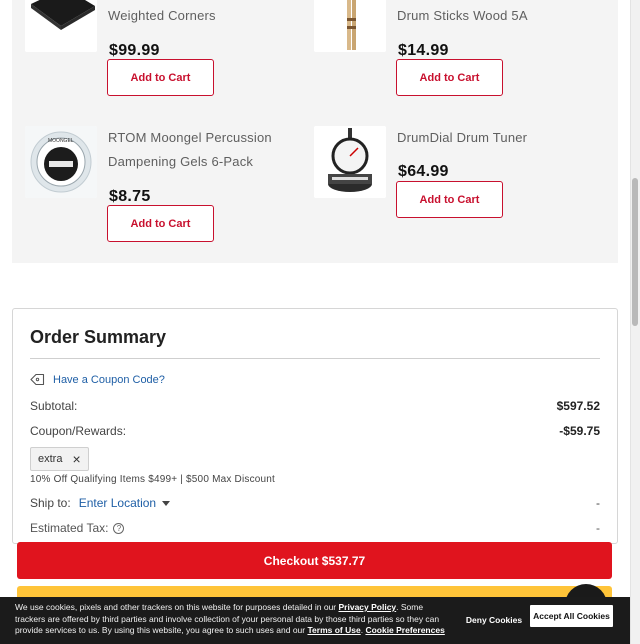 The width and height of the screenshot is (640, 644). What do you see at coordinates (37, 379) in the screenshot?
I see `tag-icon` at bounding box center [37, 379].